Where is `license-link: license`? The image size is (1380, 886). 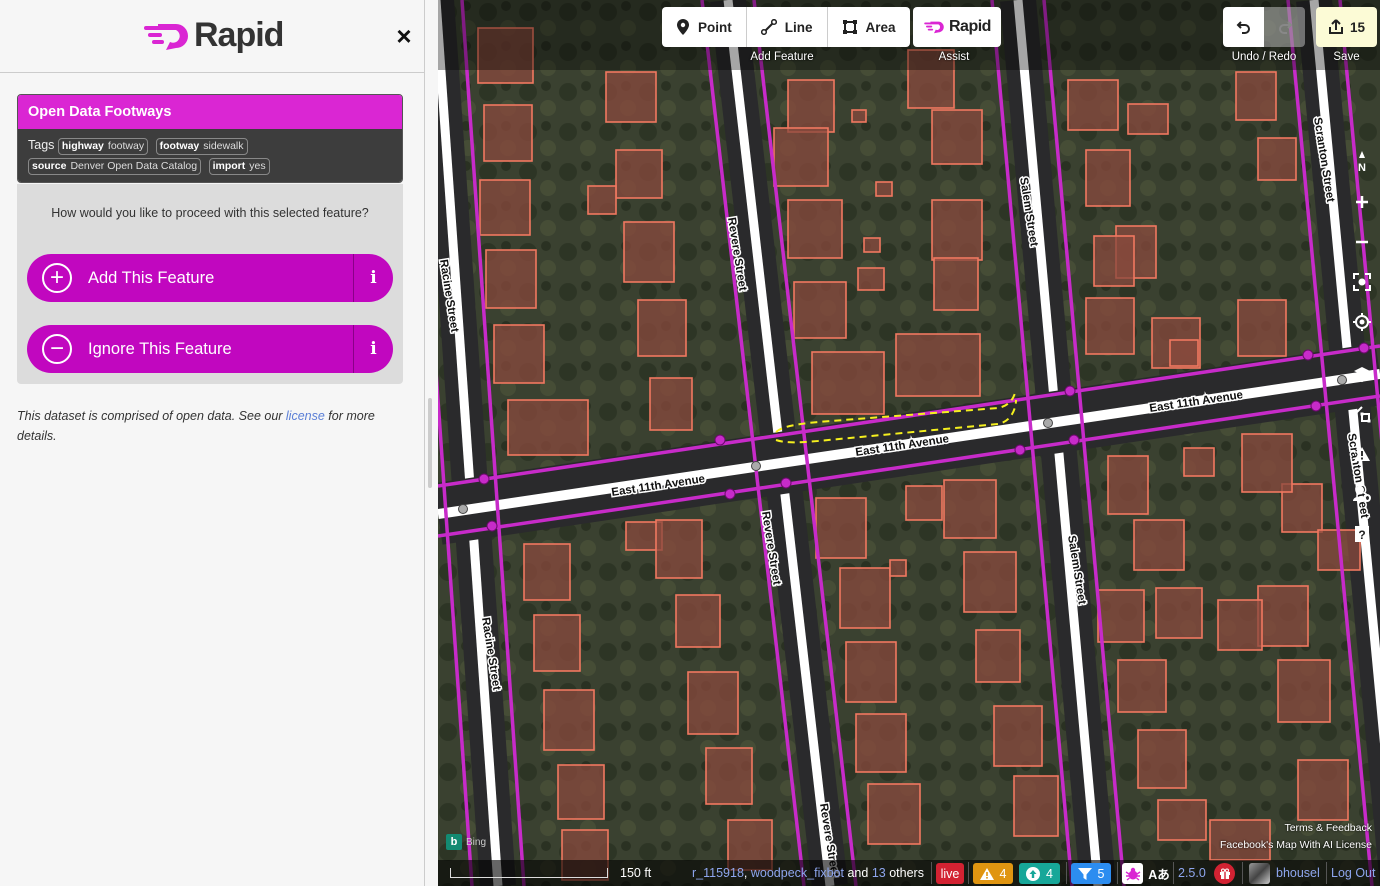 license-link: license is located at coordinates (305, 416).